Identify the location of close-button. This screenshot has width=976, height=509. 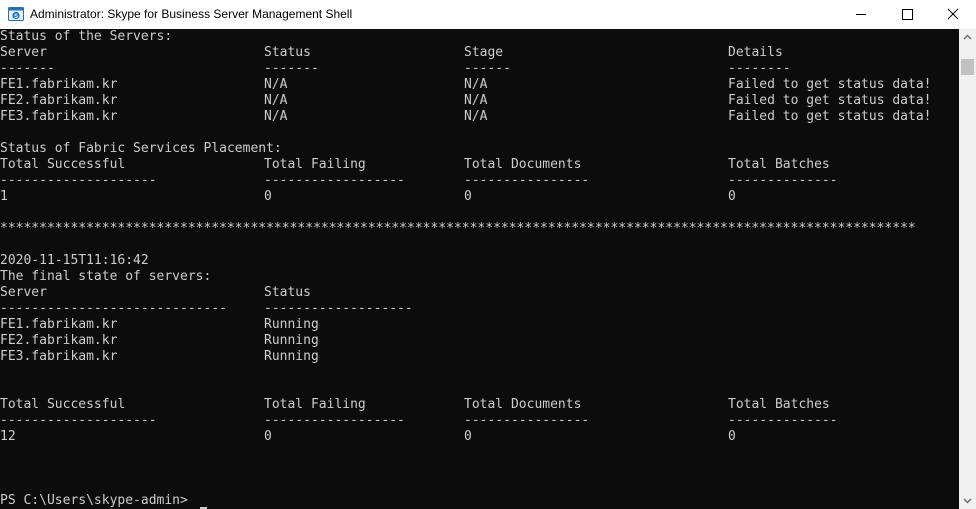
(953, 14).